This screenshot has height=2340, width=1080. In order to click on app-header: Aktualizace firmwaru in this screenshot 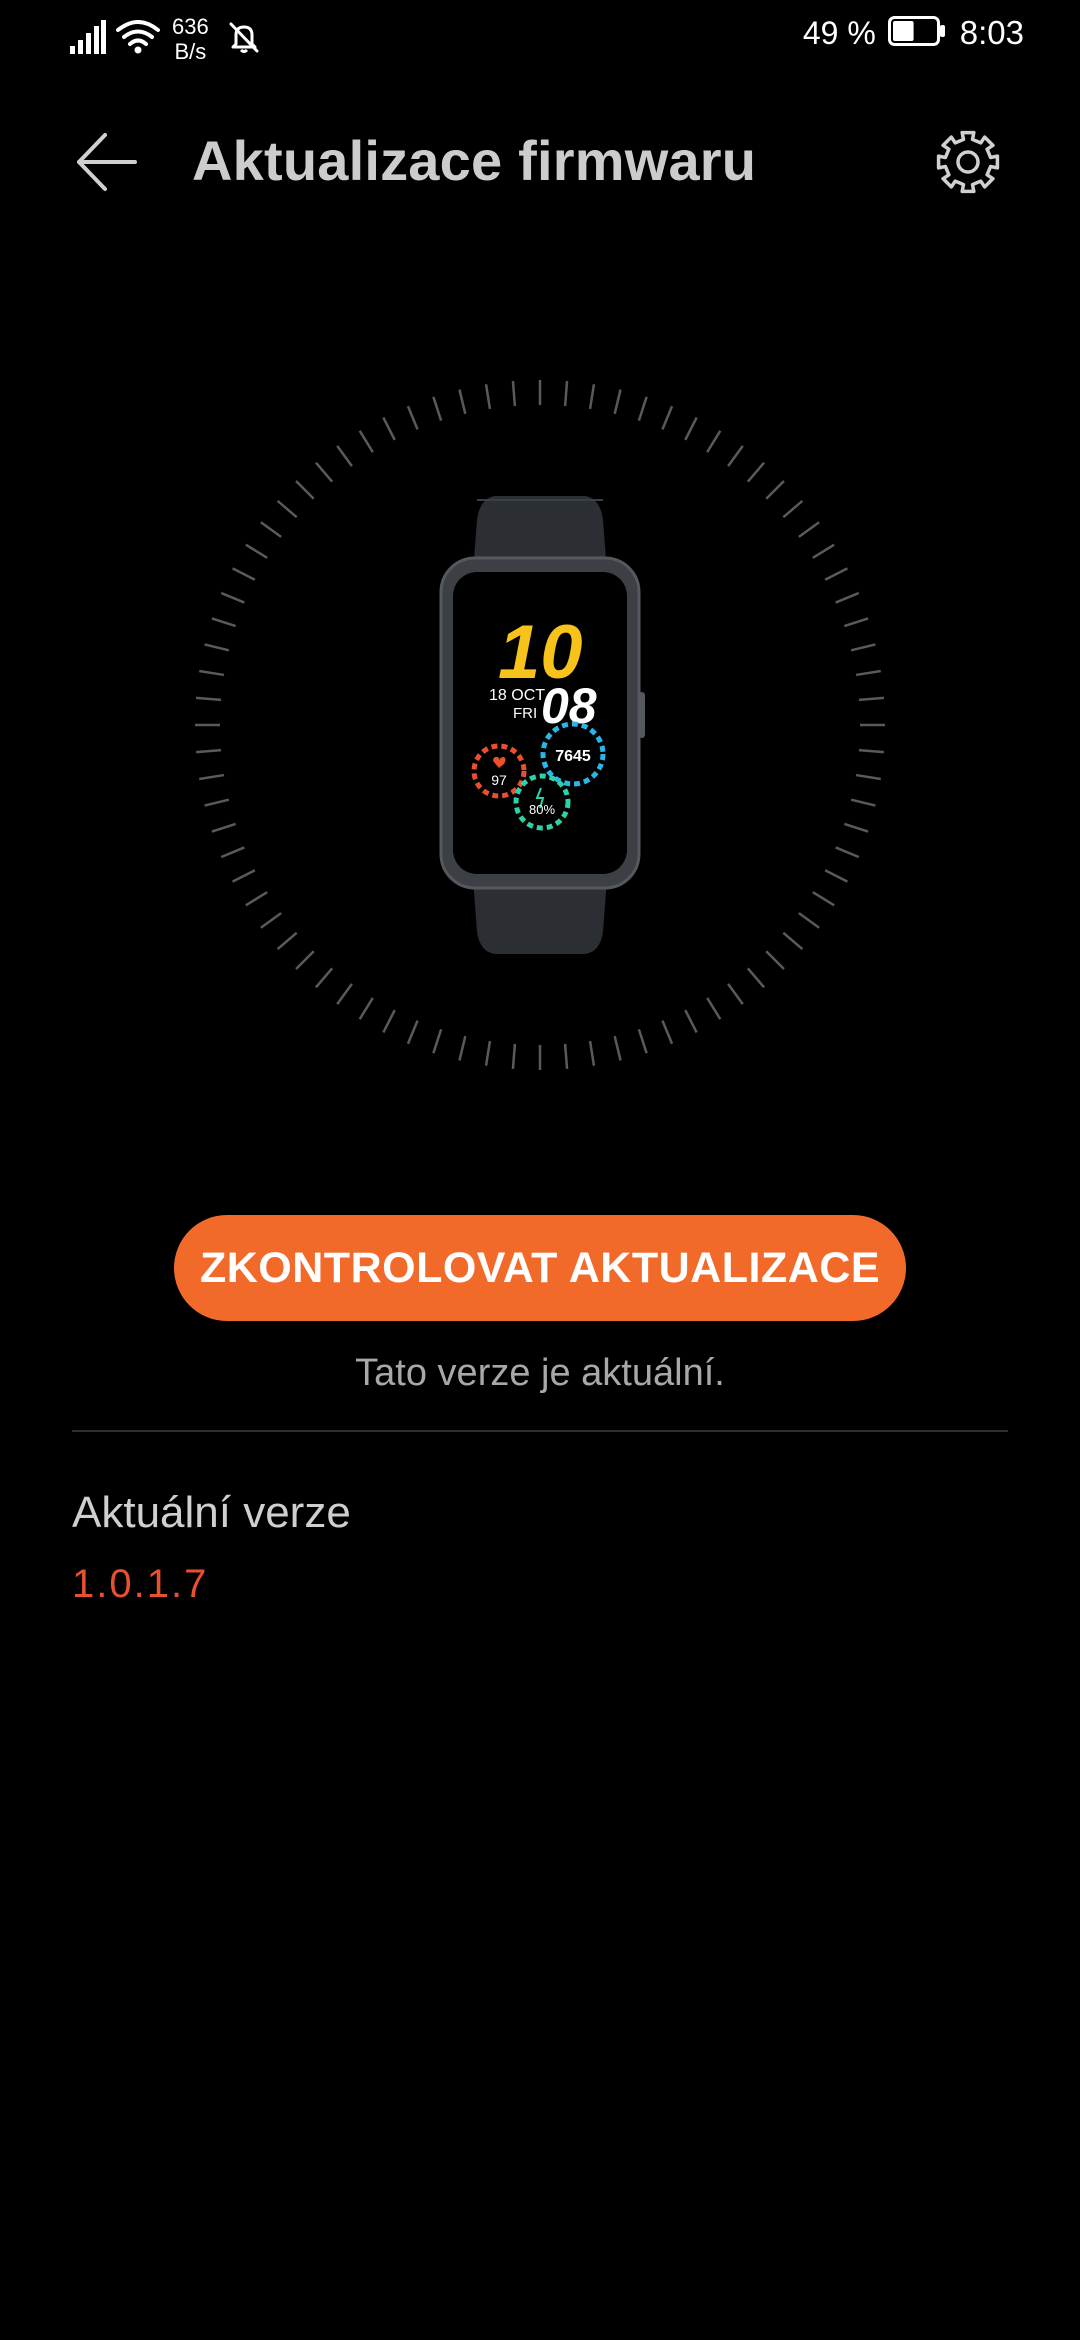, I will do `click(540, 160)`.